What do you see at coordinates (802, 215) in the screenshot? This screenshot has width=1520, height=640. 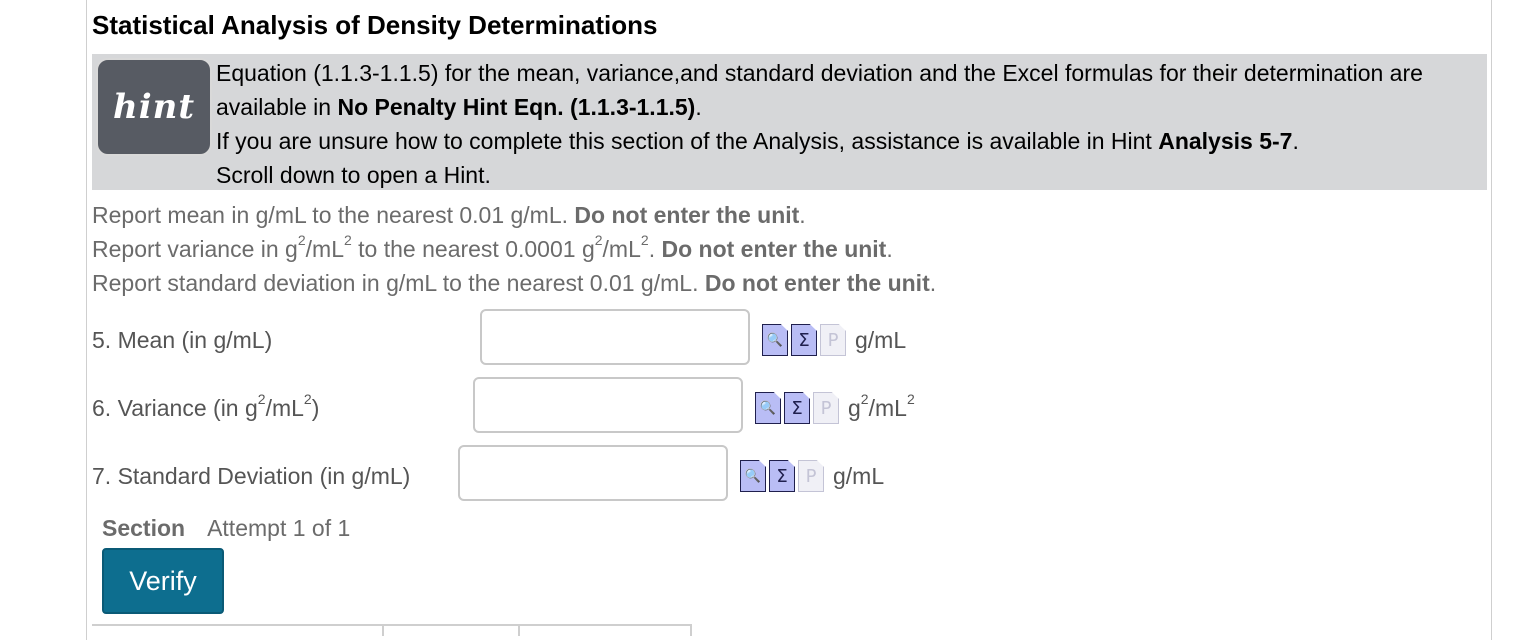 I see `instruction-mean-end: .` at bounding box center [802, 215].